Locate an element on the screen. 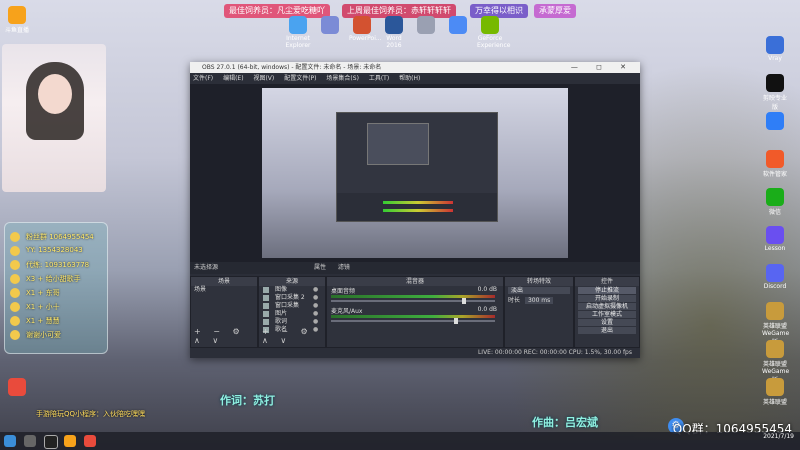  douyu-taskbar-icon is located at coordinates (70, 441).